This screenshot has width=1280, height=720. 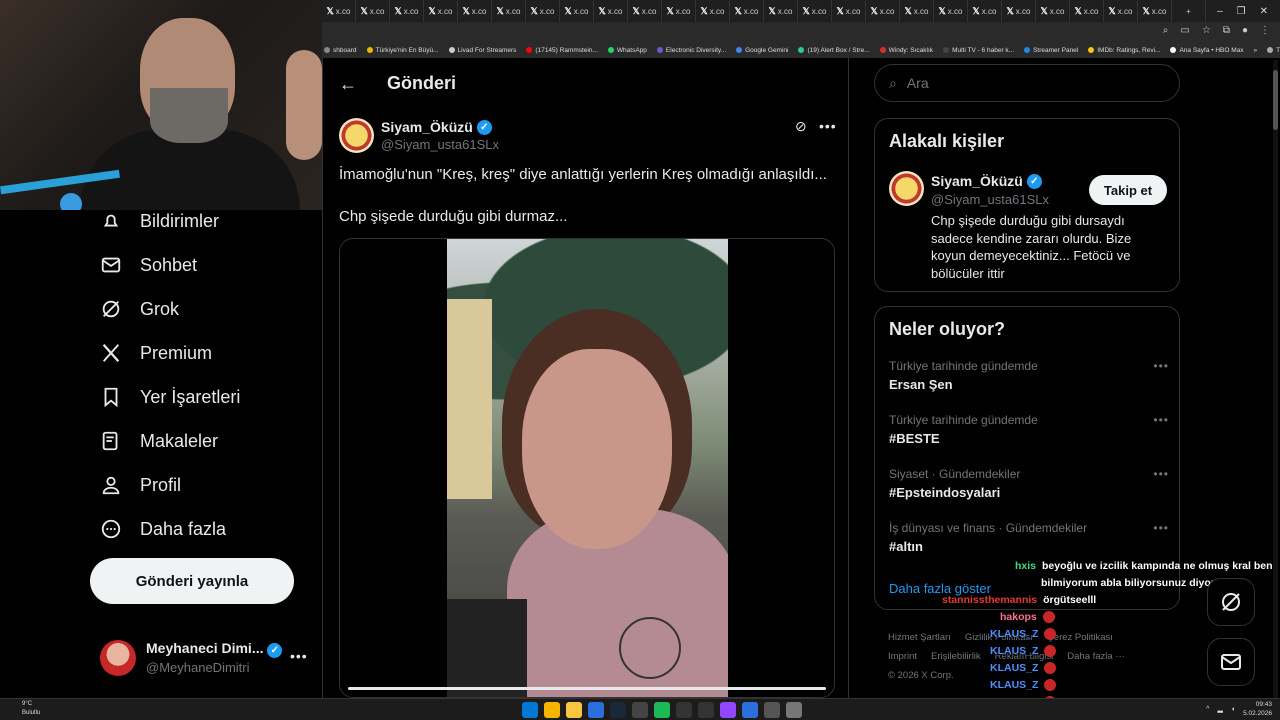 What do you see at coordinates (956, 656) in the screenshot?
I see `footer-link: Erişilebilirlik` at bounding box center [956, 656].